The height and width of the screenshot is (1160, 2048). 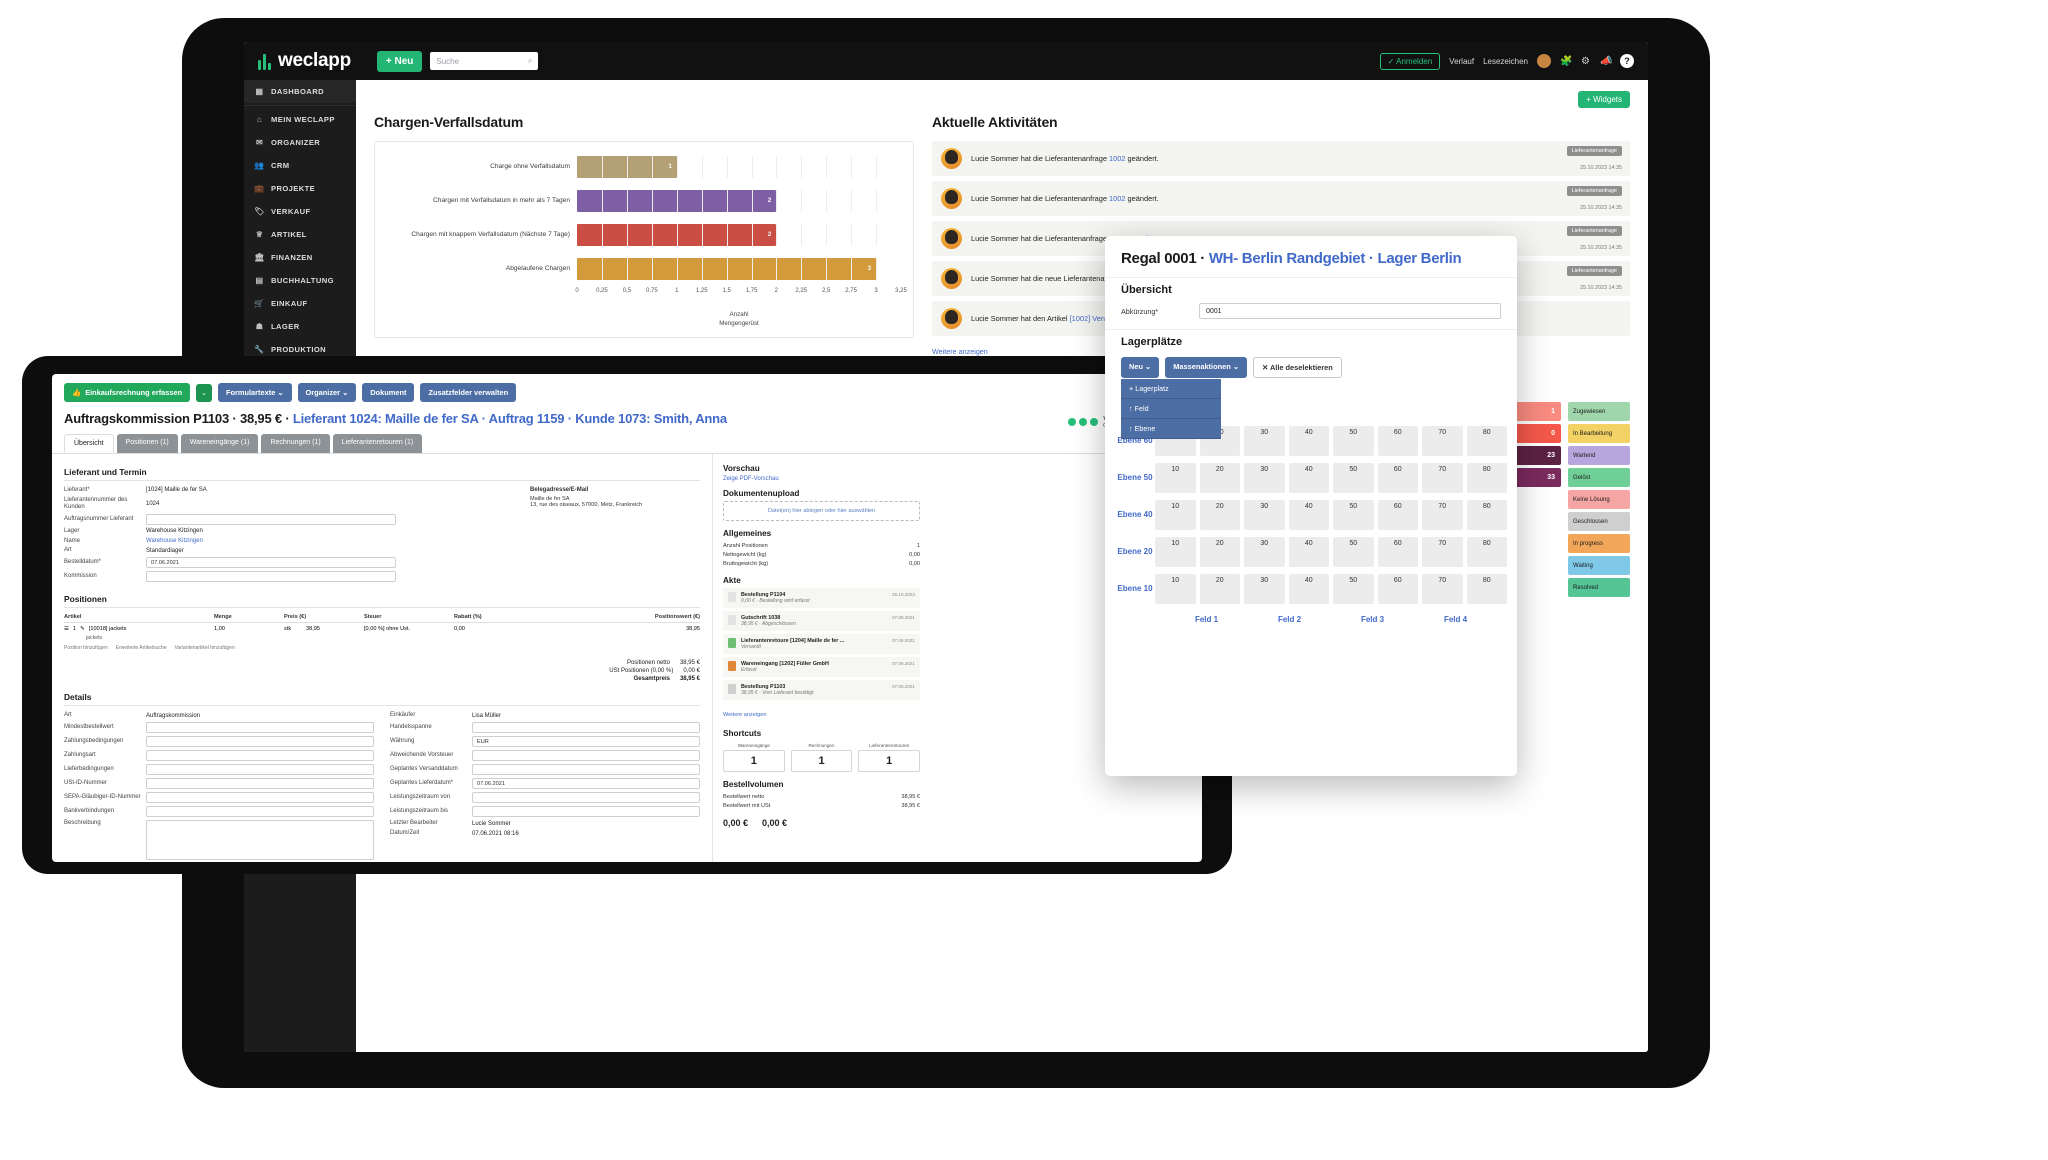 What do you see at coordinates (260, 840) in the screenshot?
I see `description-textarea` at bounding box center [260, 840].